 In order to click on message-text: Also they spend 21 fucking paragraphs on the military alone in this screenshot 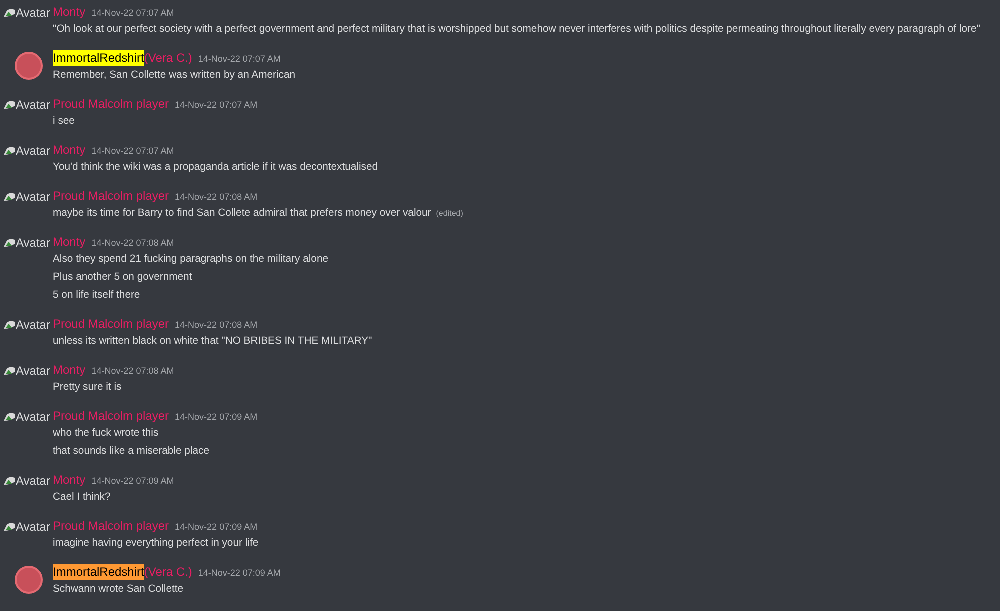, I will do `click(191, 260)`.